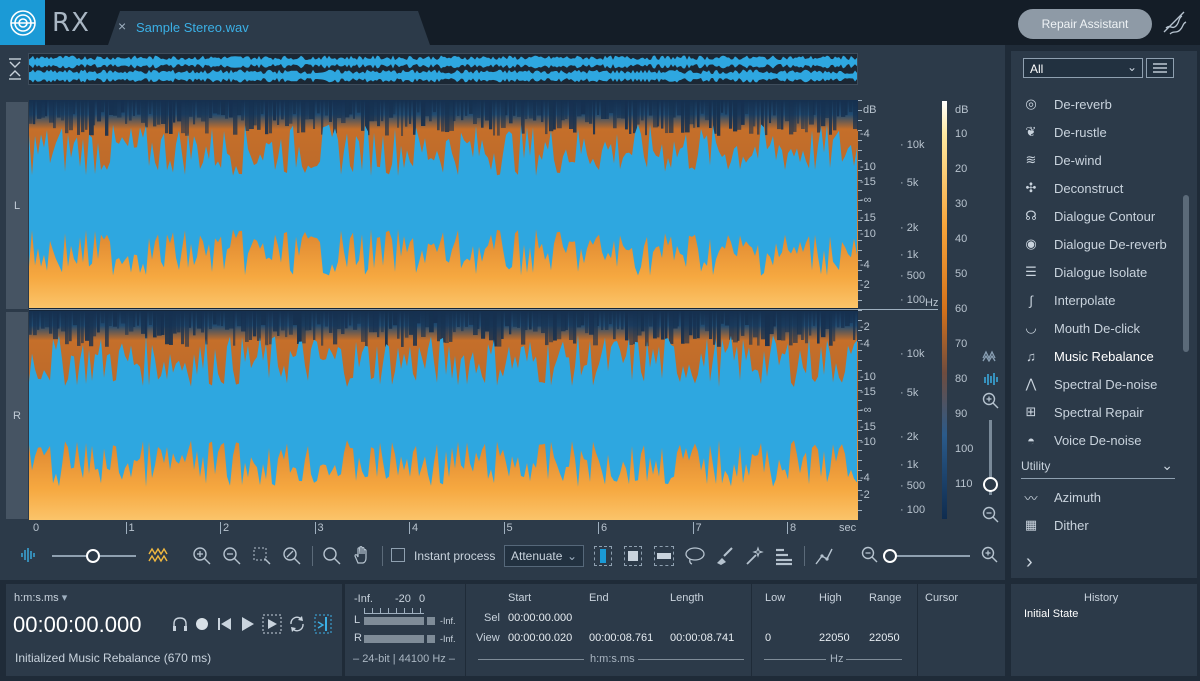 This screenshot has height=681, width=1200. I want to click on loop-icon, so click(297, 626).